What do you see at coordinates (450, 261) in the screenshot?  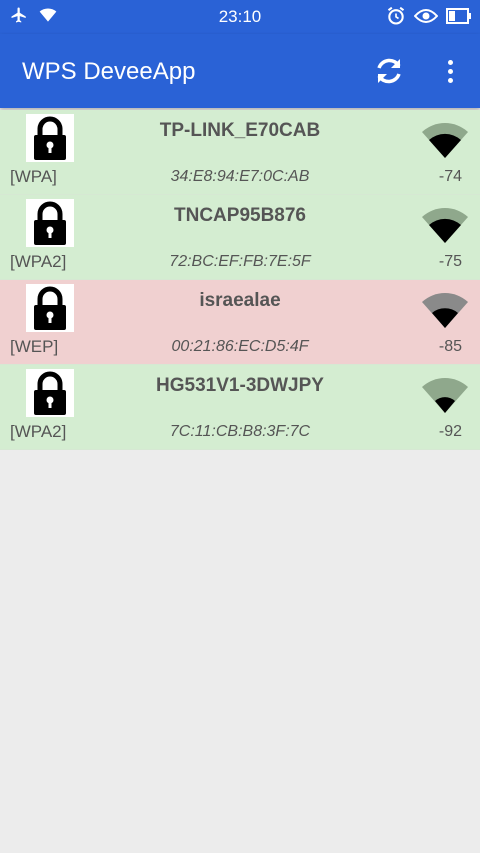 I see `network-rssi: -75` at bounding box center [450, 261].